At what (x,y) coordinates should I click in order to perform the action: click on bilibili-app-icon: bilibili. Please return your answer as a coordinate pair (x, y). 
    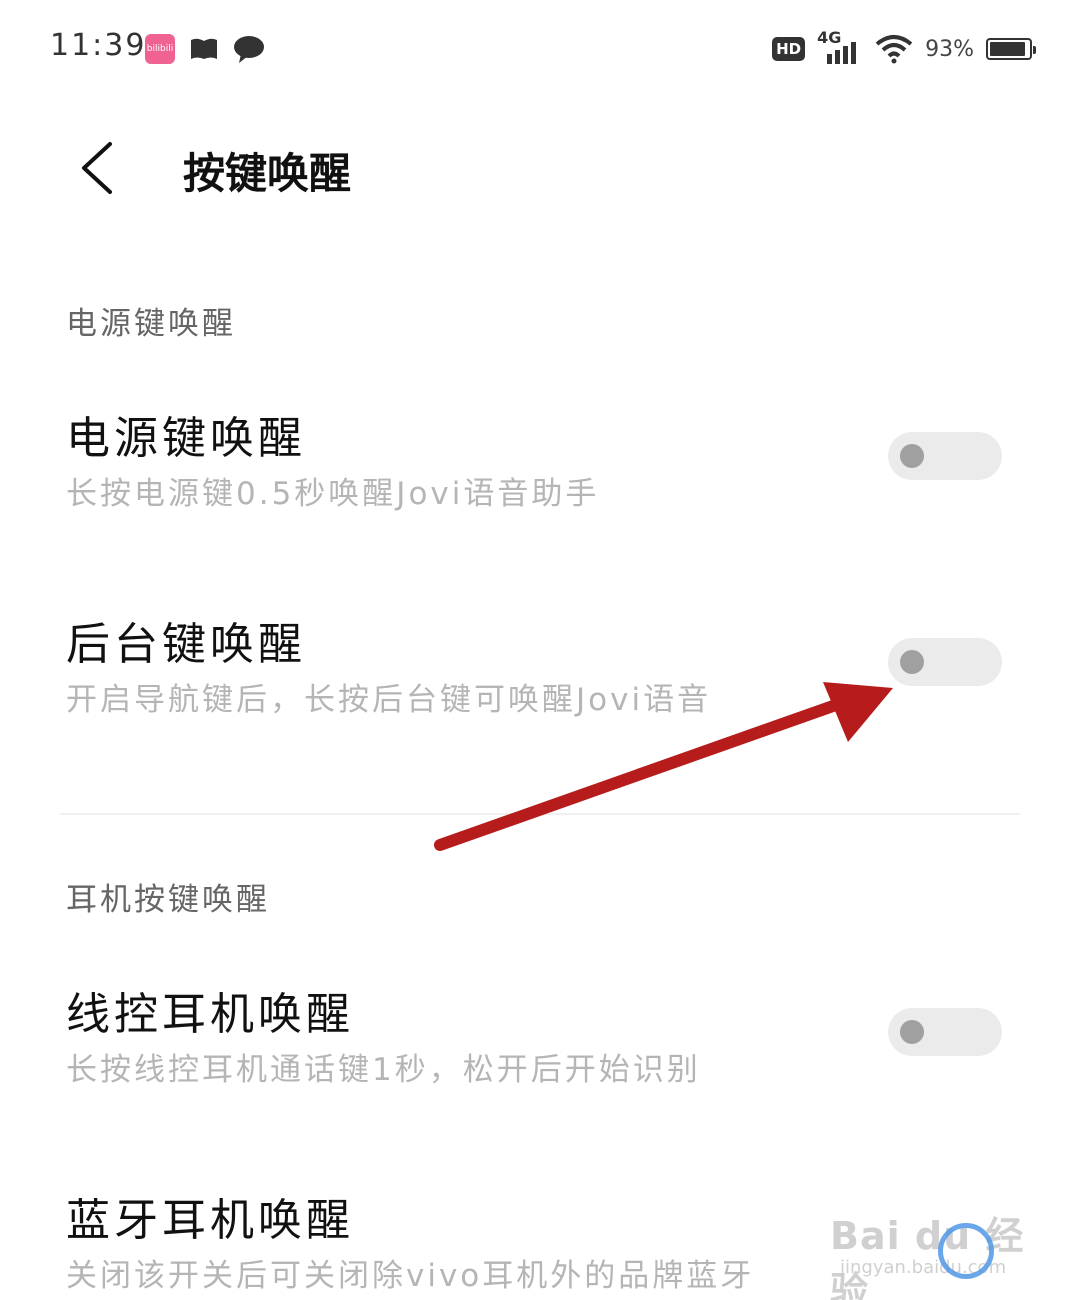
    Looking at the image, I should click on (160, 49).